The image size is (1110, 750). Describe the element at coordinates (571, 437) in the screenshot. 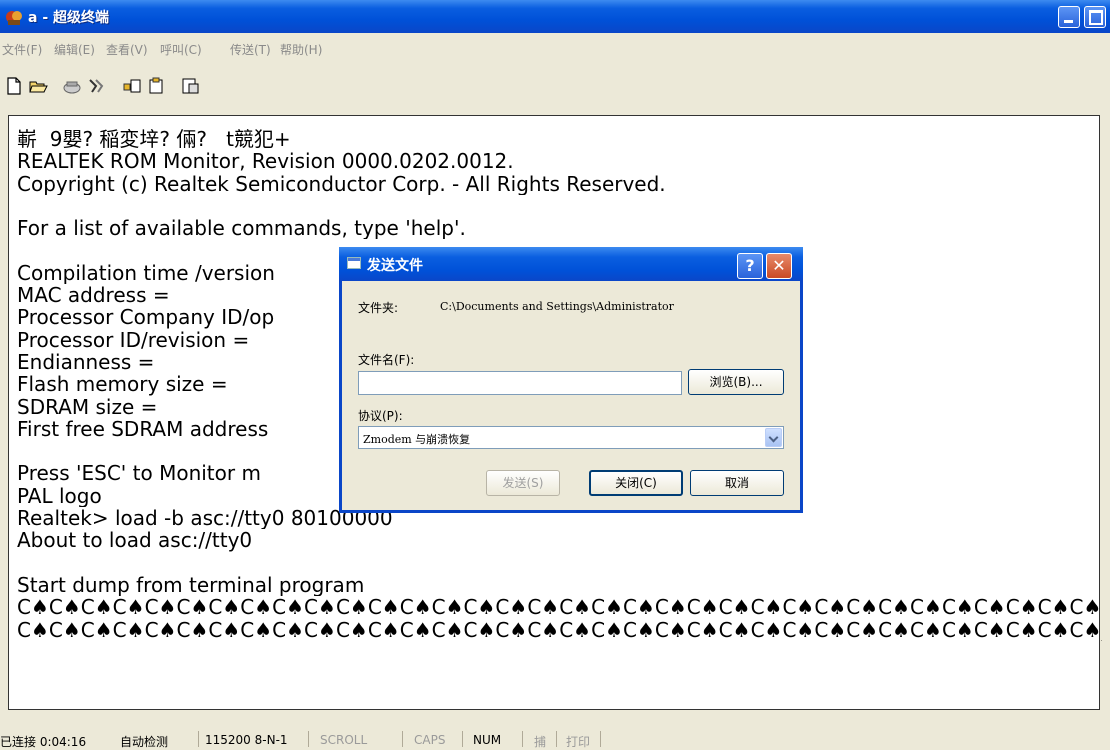

I see `protocol-select: Zmodem 与崩溃恢复` at that location.